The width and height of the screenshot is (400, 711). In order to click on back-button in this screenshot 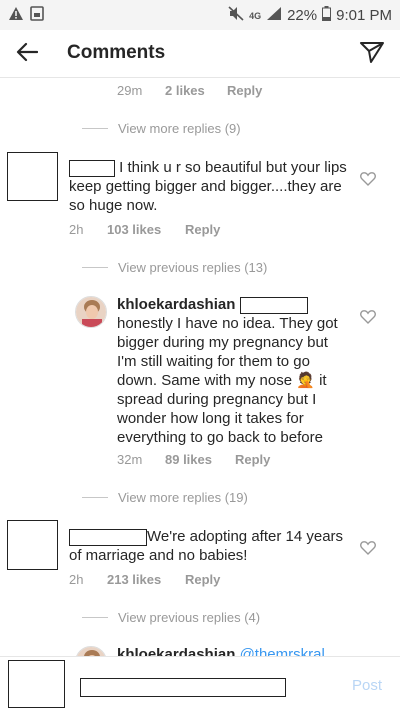, I will do `click(27, 54)`.